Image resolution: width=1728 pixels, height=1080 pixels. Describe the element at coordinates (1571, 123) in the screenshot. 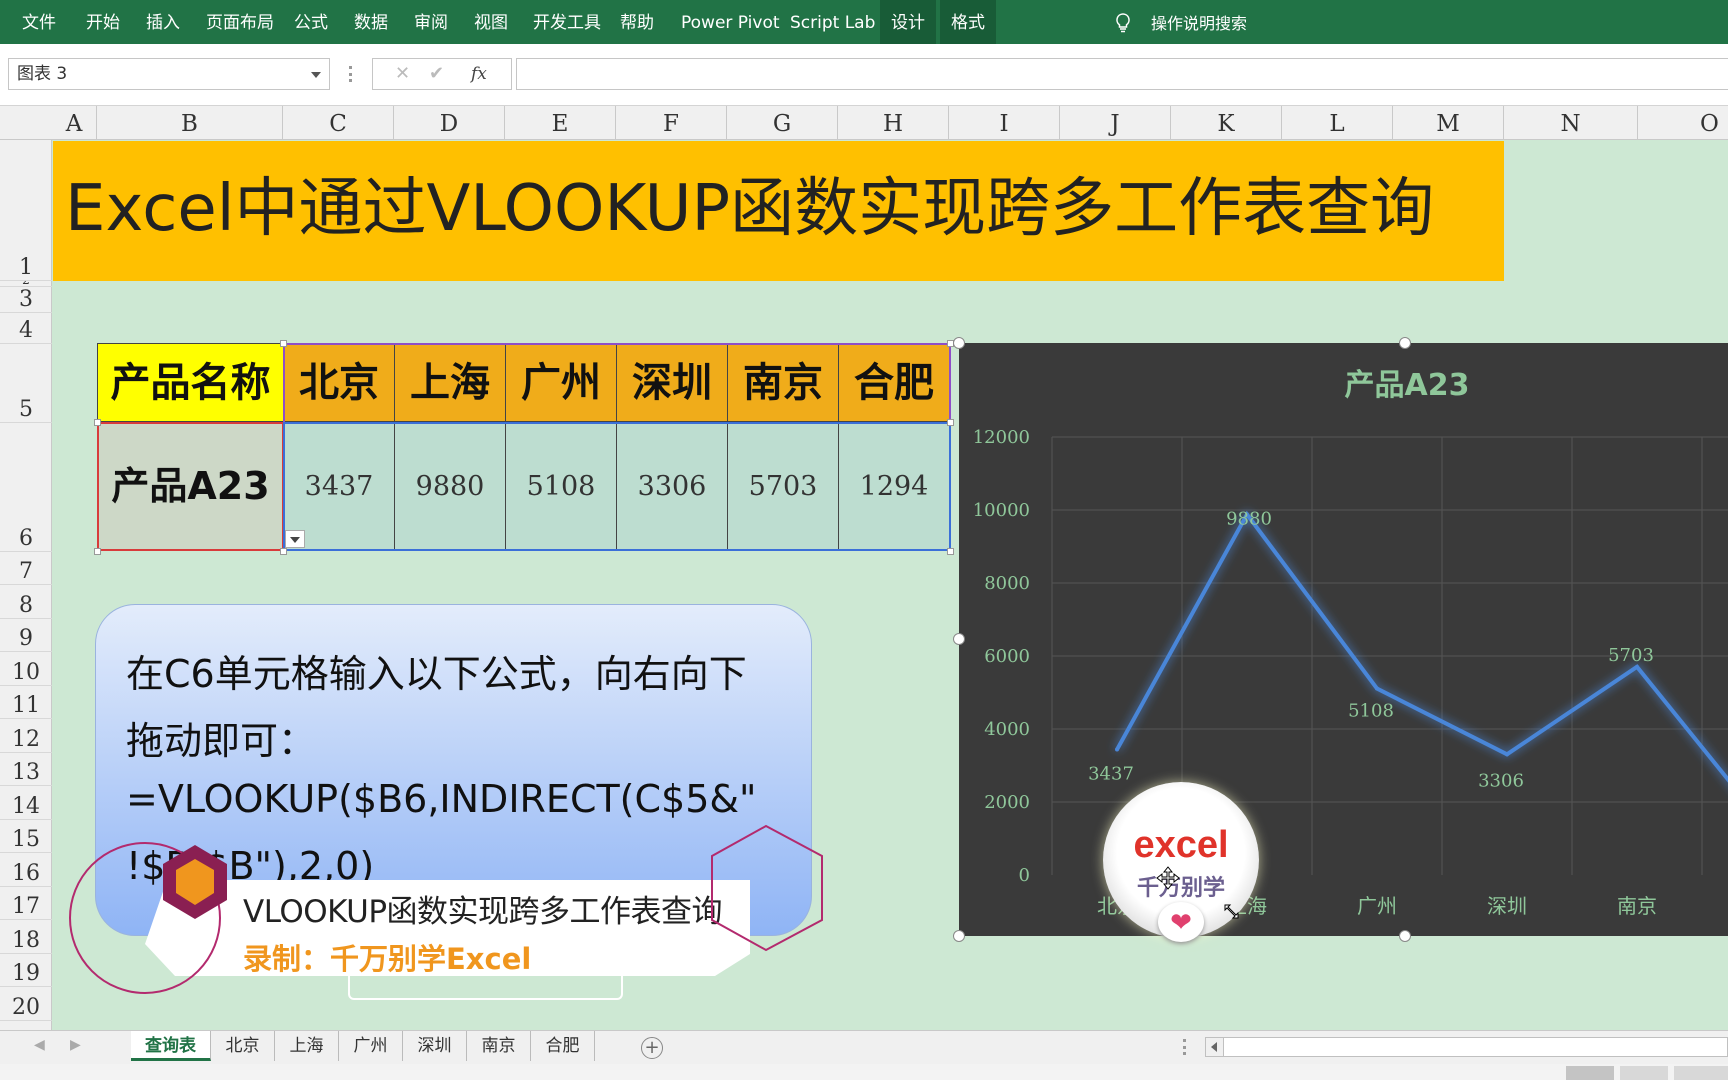

I see `column-header-n: N` at that location.